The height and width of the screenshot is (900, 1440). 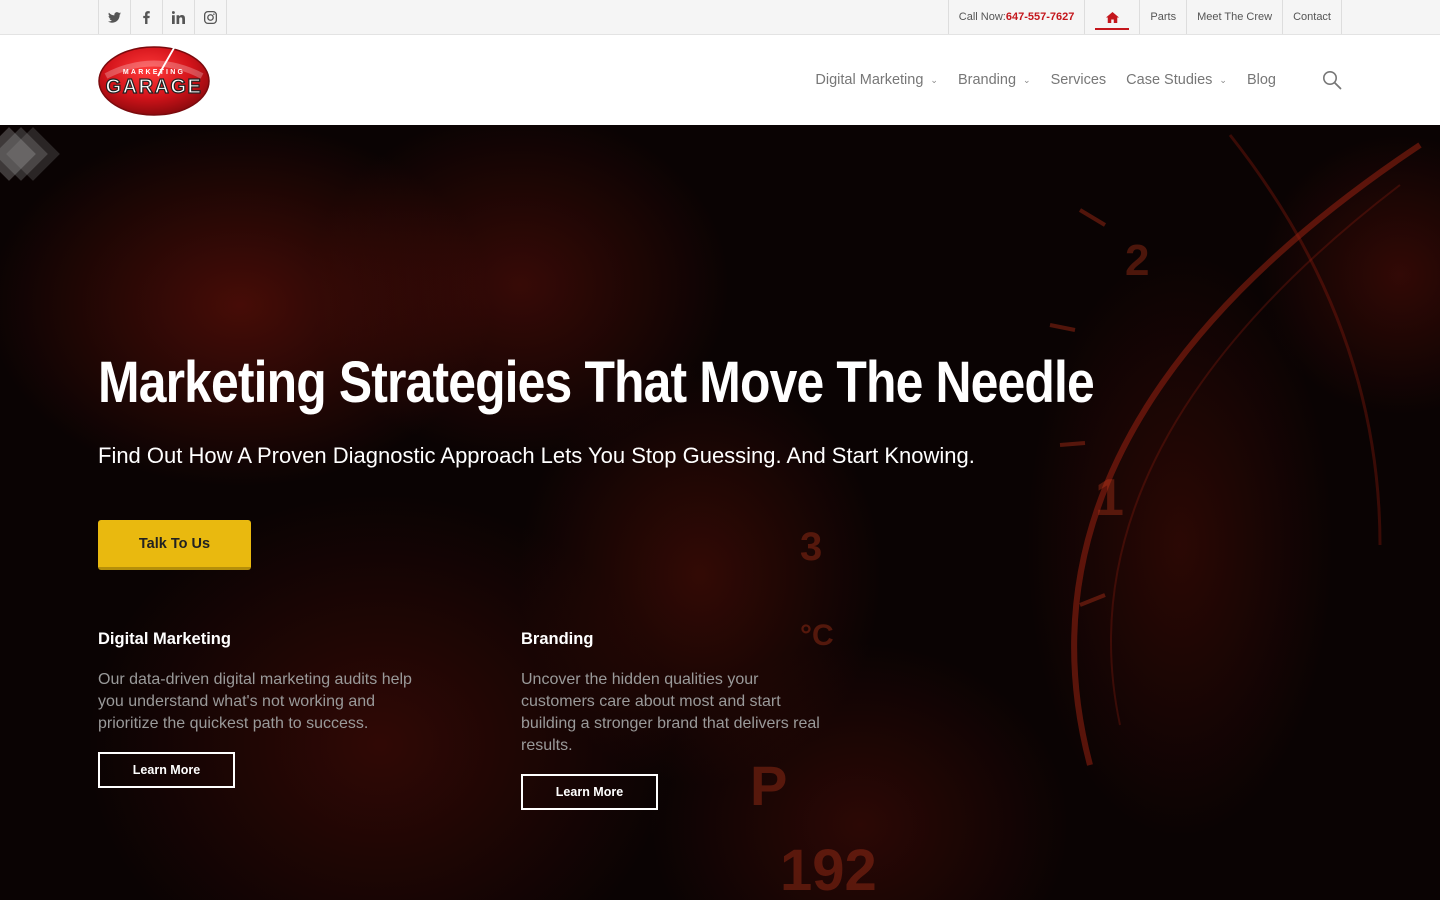 What do you see at coordinates (1137, 260) in the screenshot?
I see `svg-text: 2` at bounding box center [1137, 260].